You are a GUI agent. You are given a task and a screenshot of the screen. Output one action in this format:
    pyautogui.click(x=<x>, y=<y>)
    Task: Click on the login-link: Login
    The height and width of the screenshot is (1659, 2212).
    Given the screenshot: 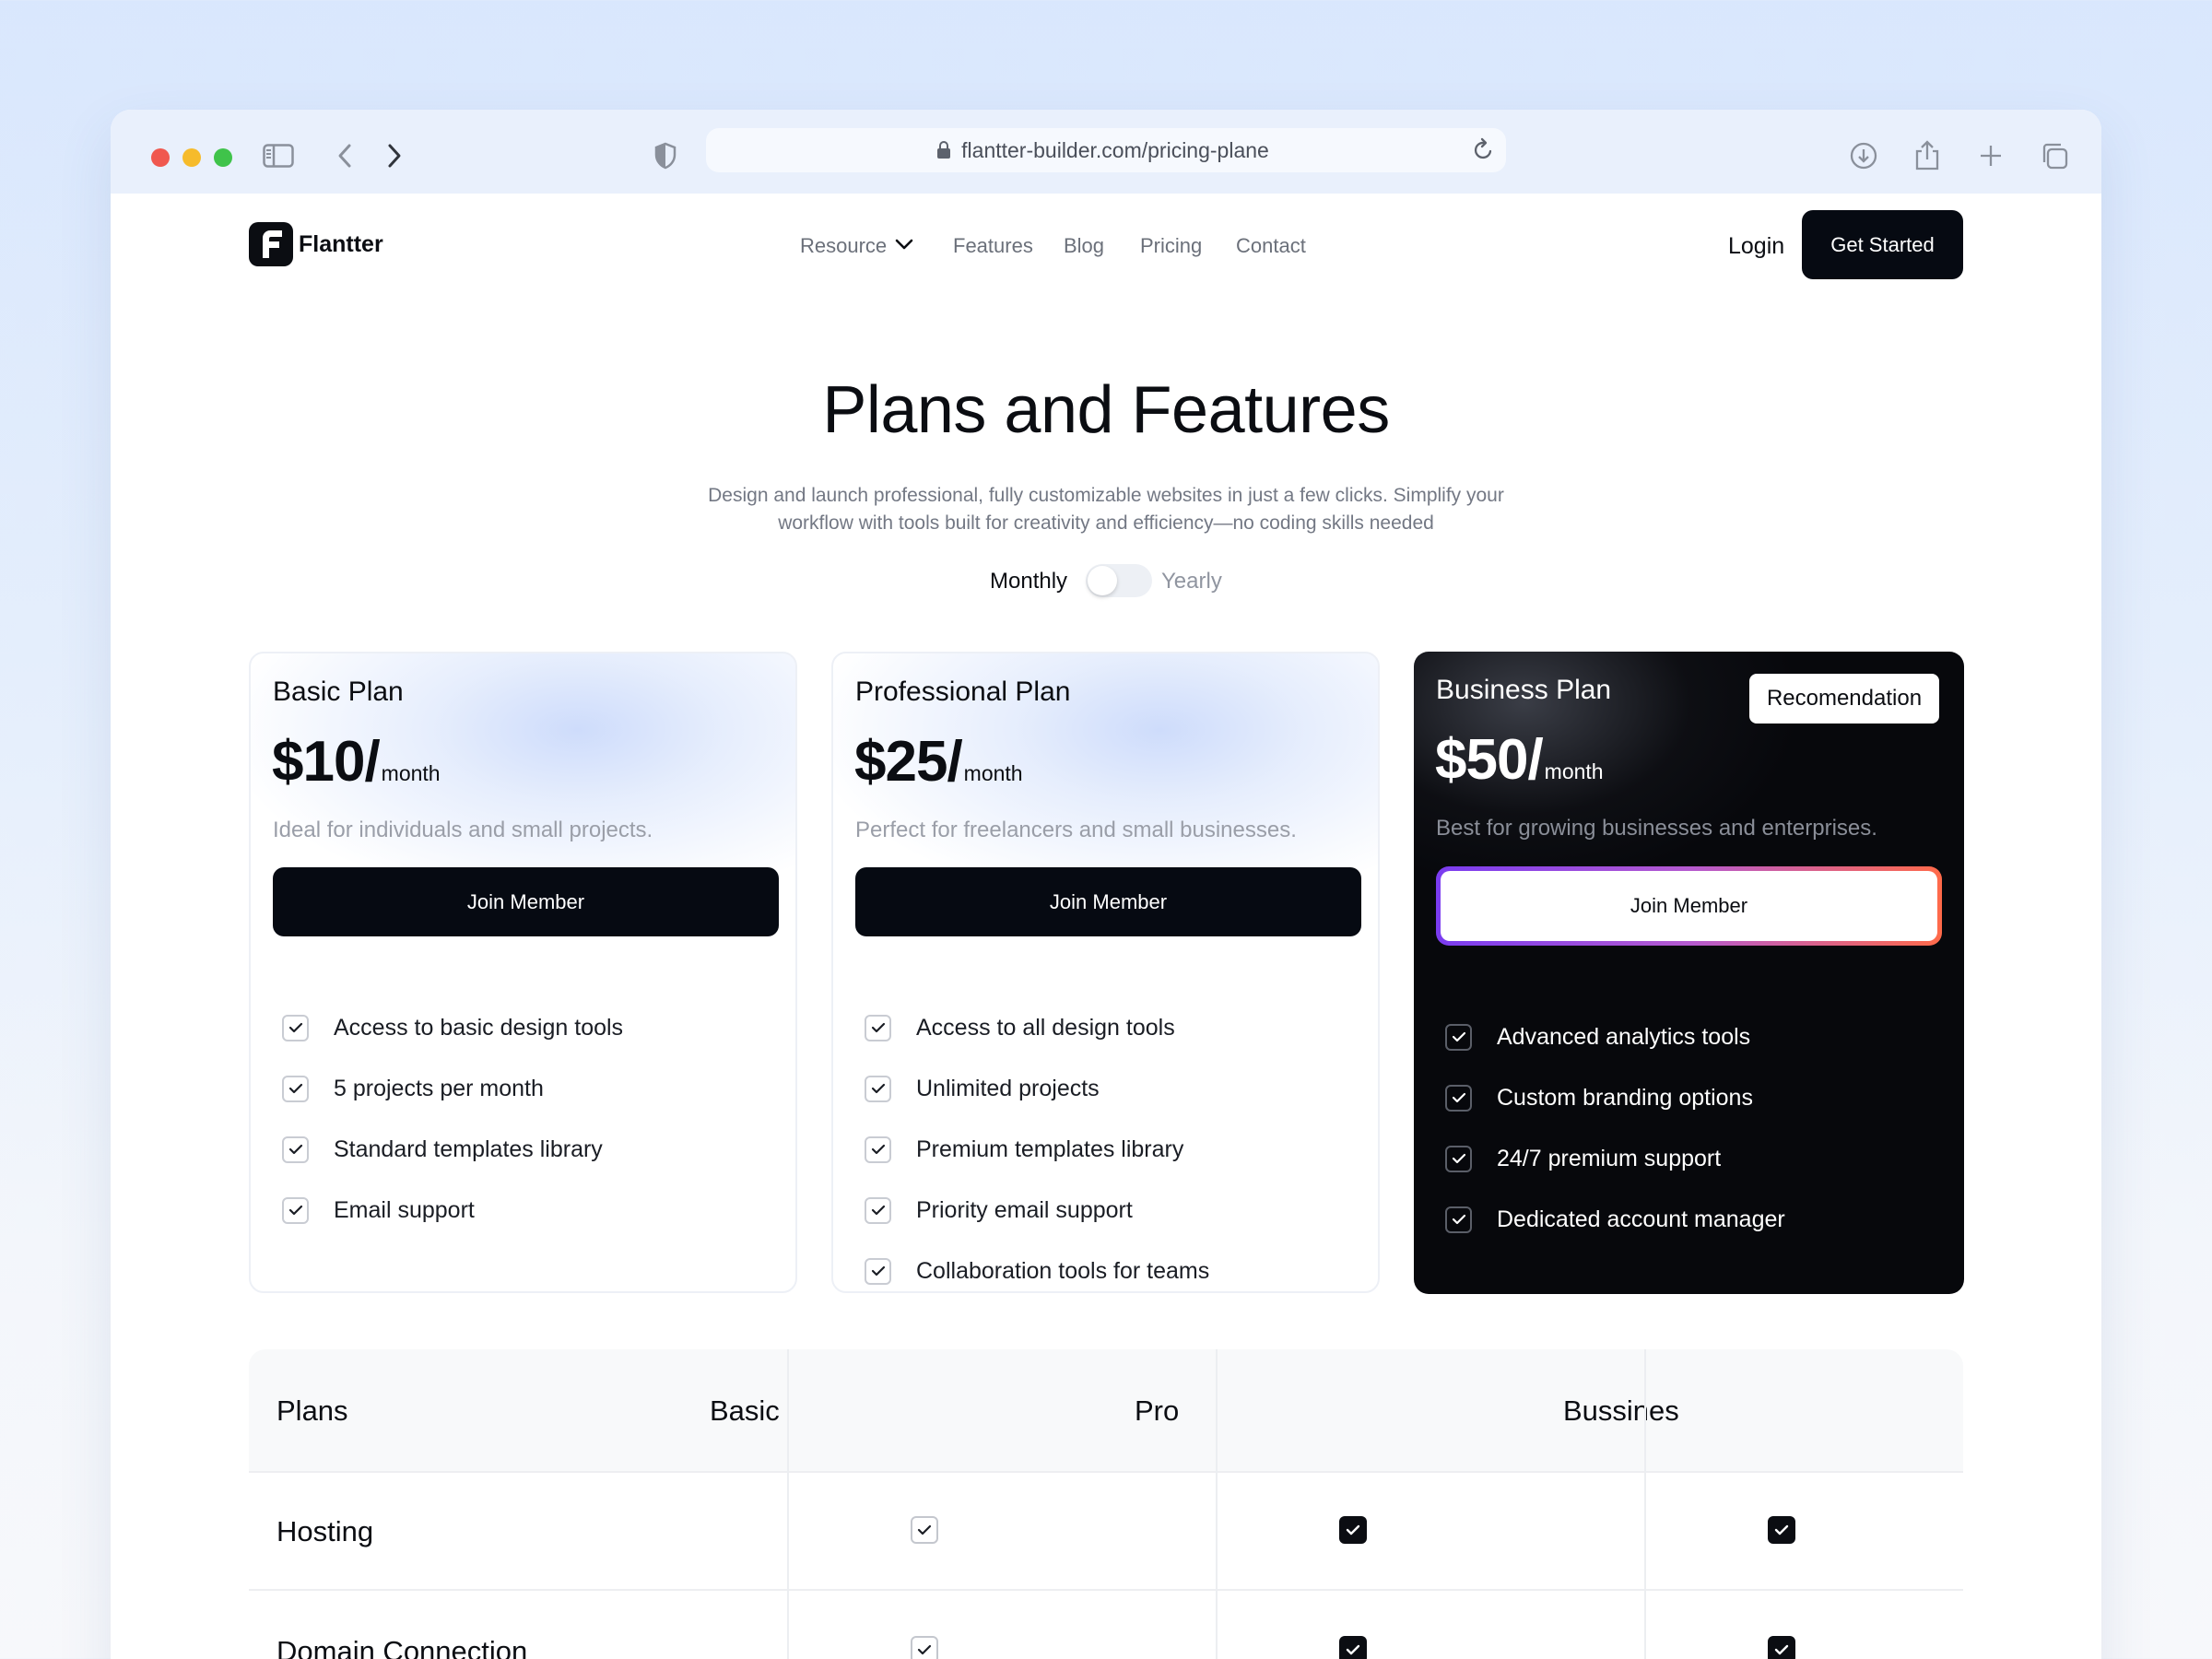 What is the action you would take?
    pyautogui.click(x=1756, y=246)
    